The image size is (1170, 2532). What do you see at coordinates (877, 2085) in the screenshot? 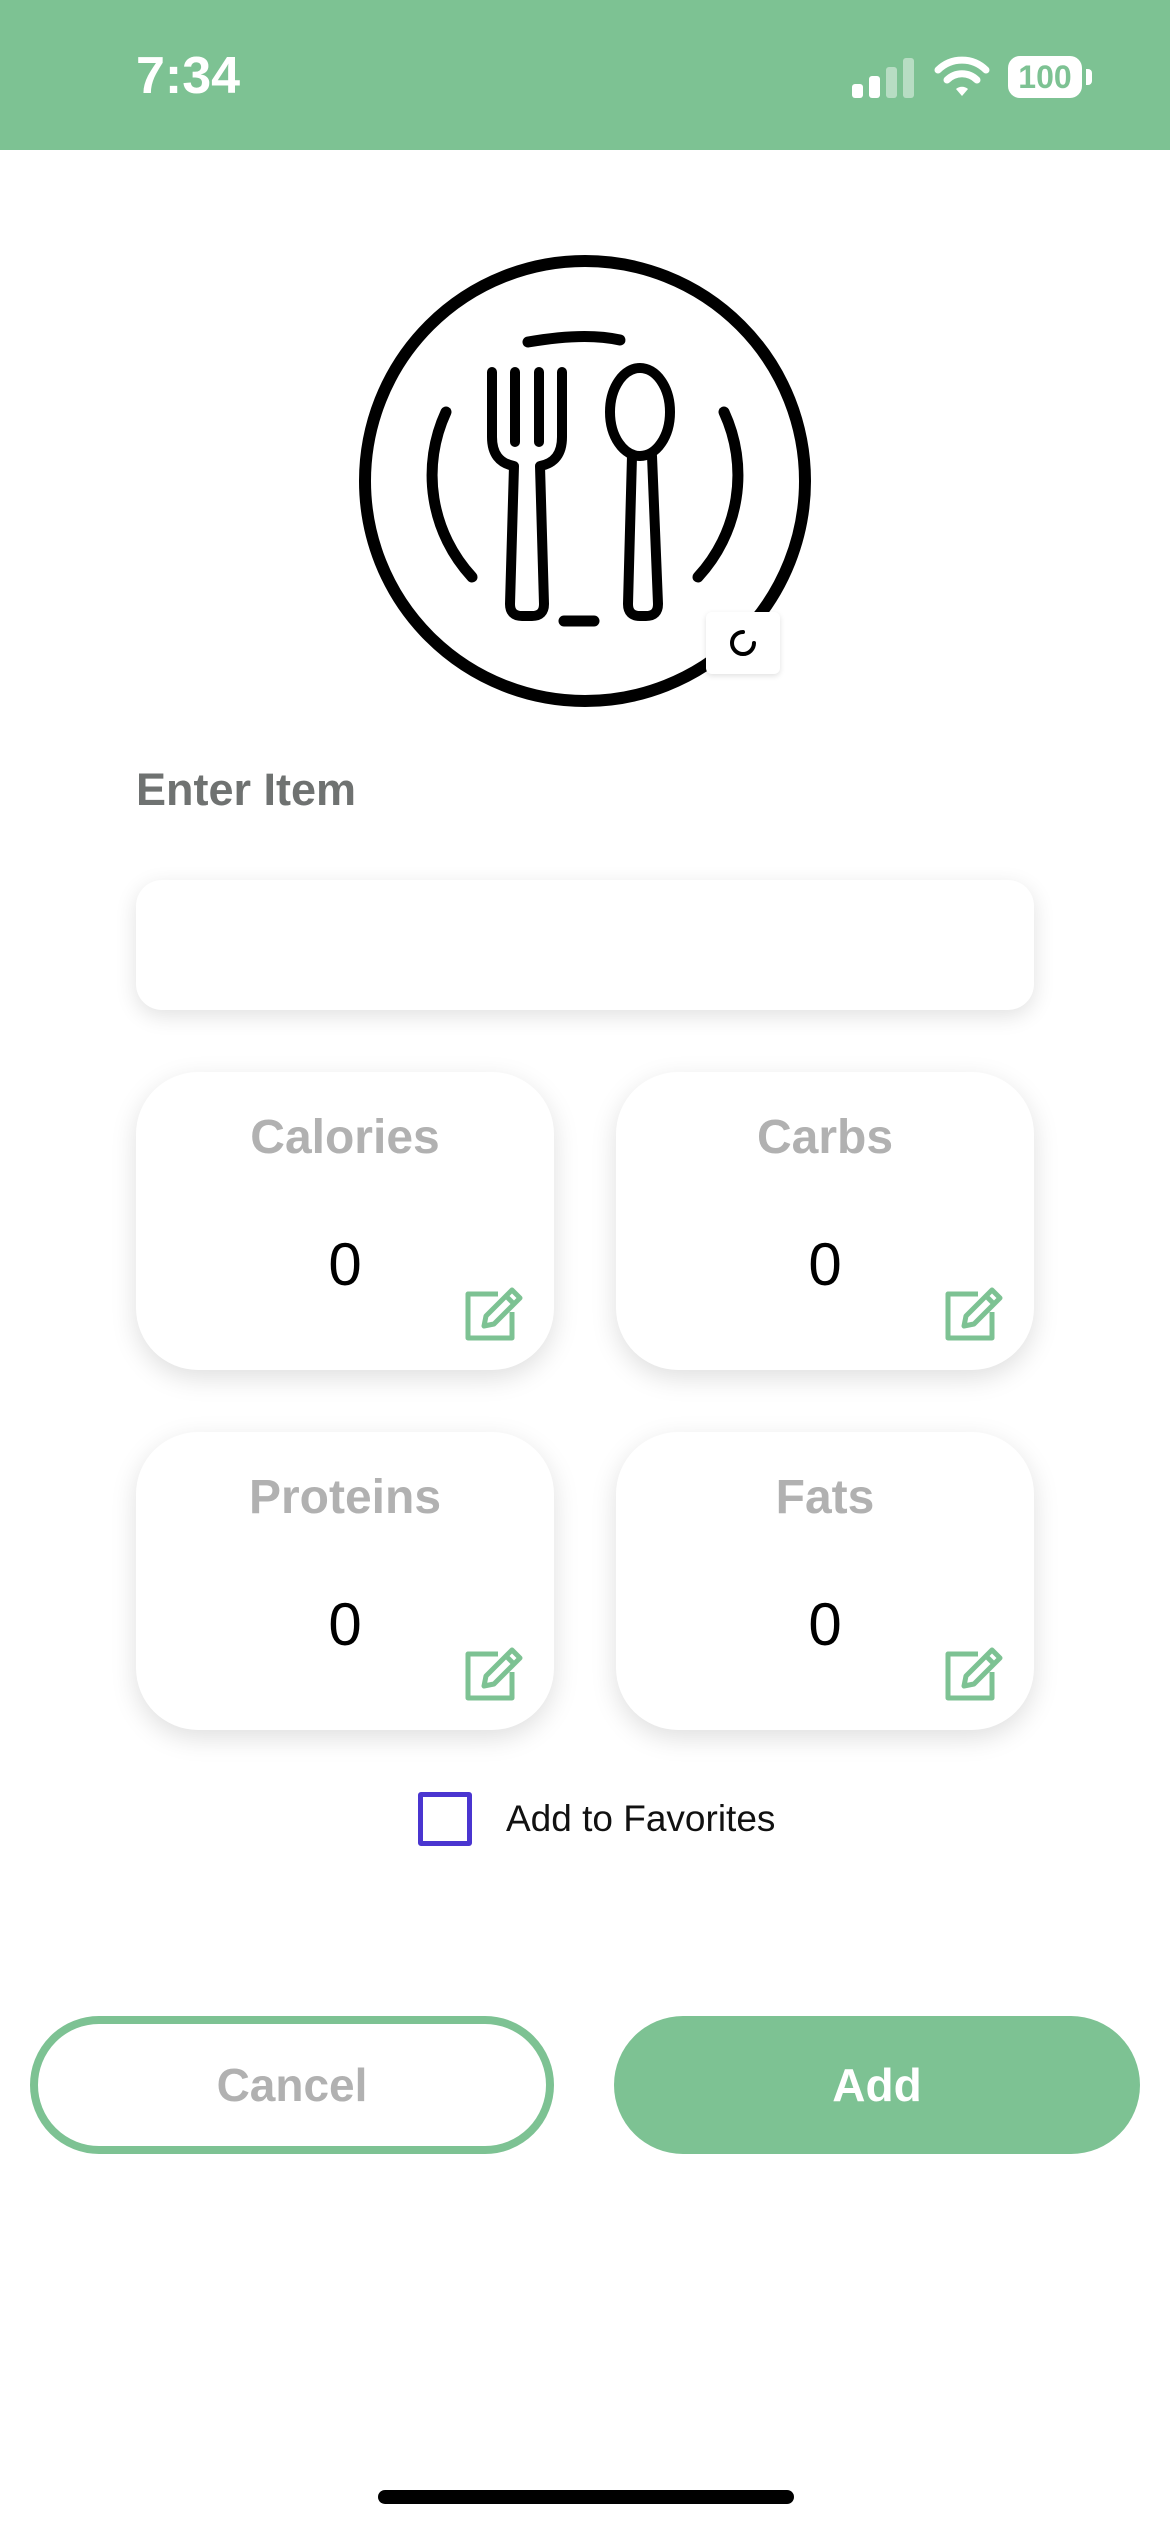
I see `add-button: Add` at bounding box center [877, 2085].